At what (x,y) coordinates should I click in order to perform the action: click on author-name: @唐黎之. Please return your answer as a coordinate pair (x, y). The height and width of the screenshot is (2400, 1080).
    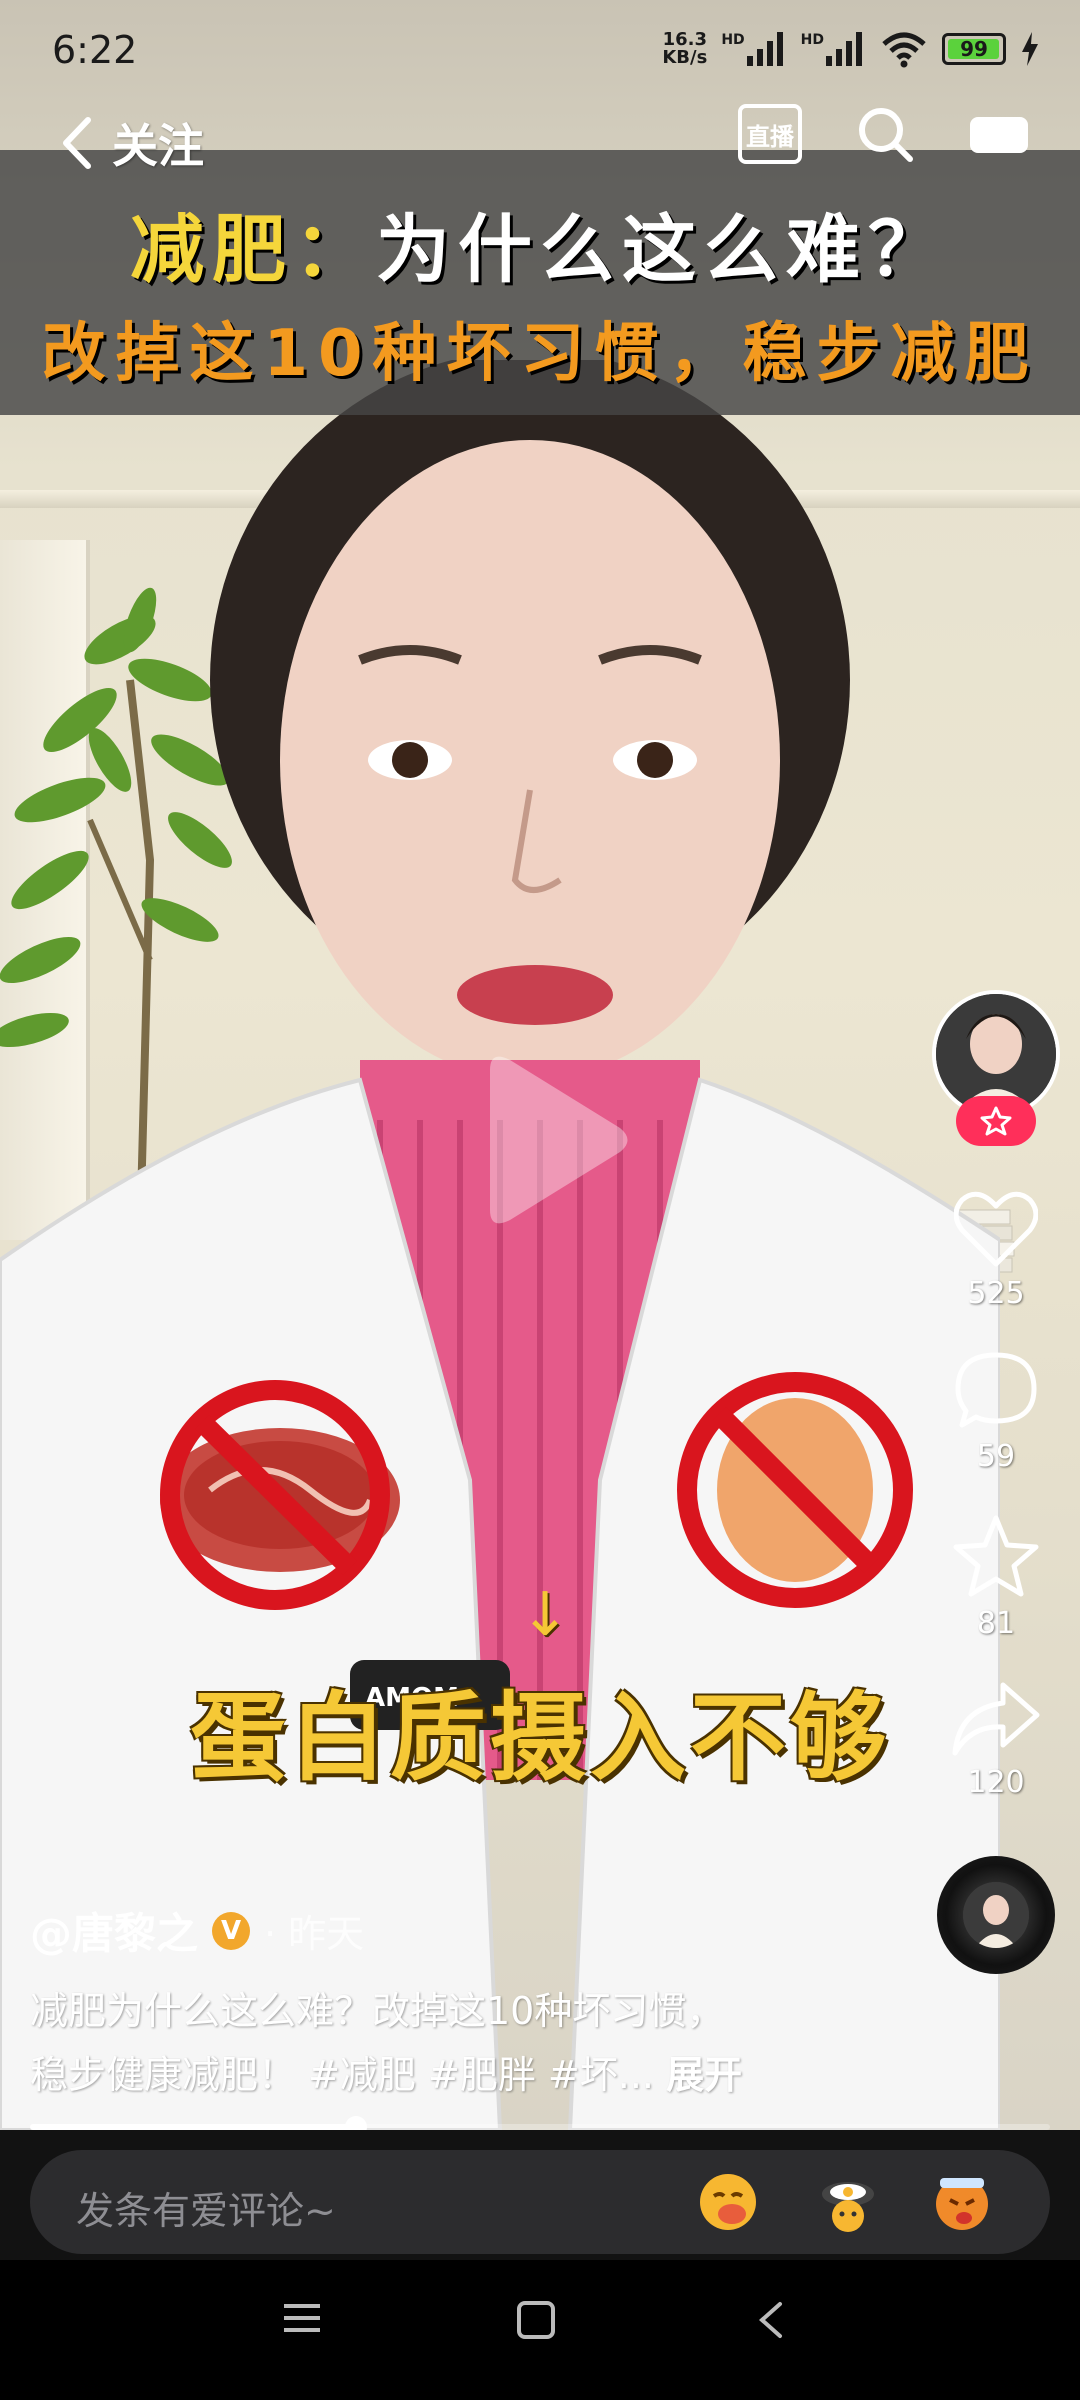
    Looking at the image, I should click on (114, 1930).